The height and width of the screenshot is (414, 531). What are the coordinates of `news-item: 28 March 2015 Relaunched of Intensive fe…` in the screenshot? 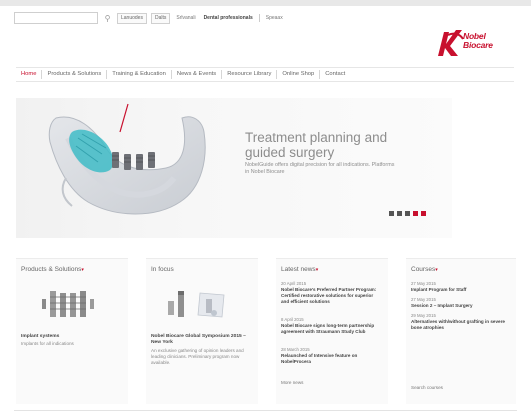 It's located at (329, 356).